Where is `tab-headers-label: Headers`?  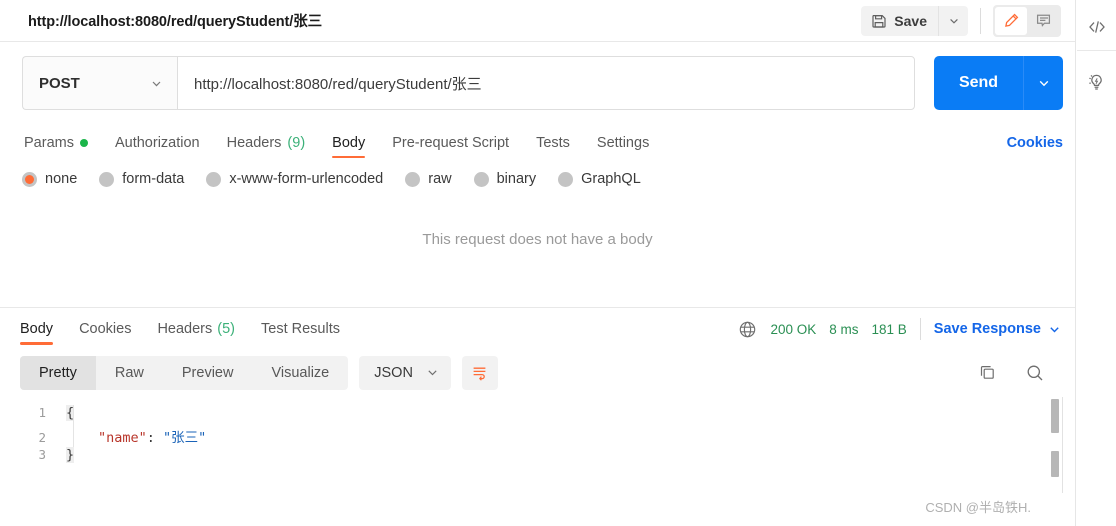
tab-headers-label: Headers is located at coordinates (254, 143).